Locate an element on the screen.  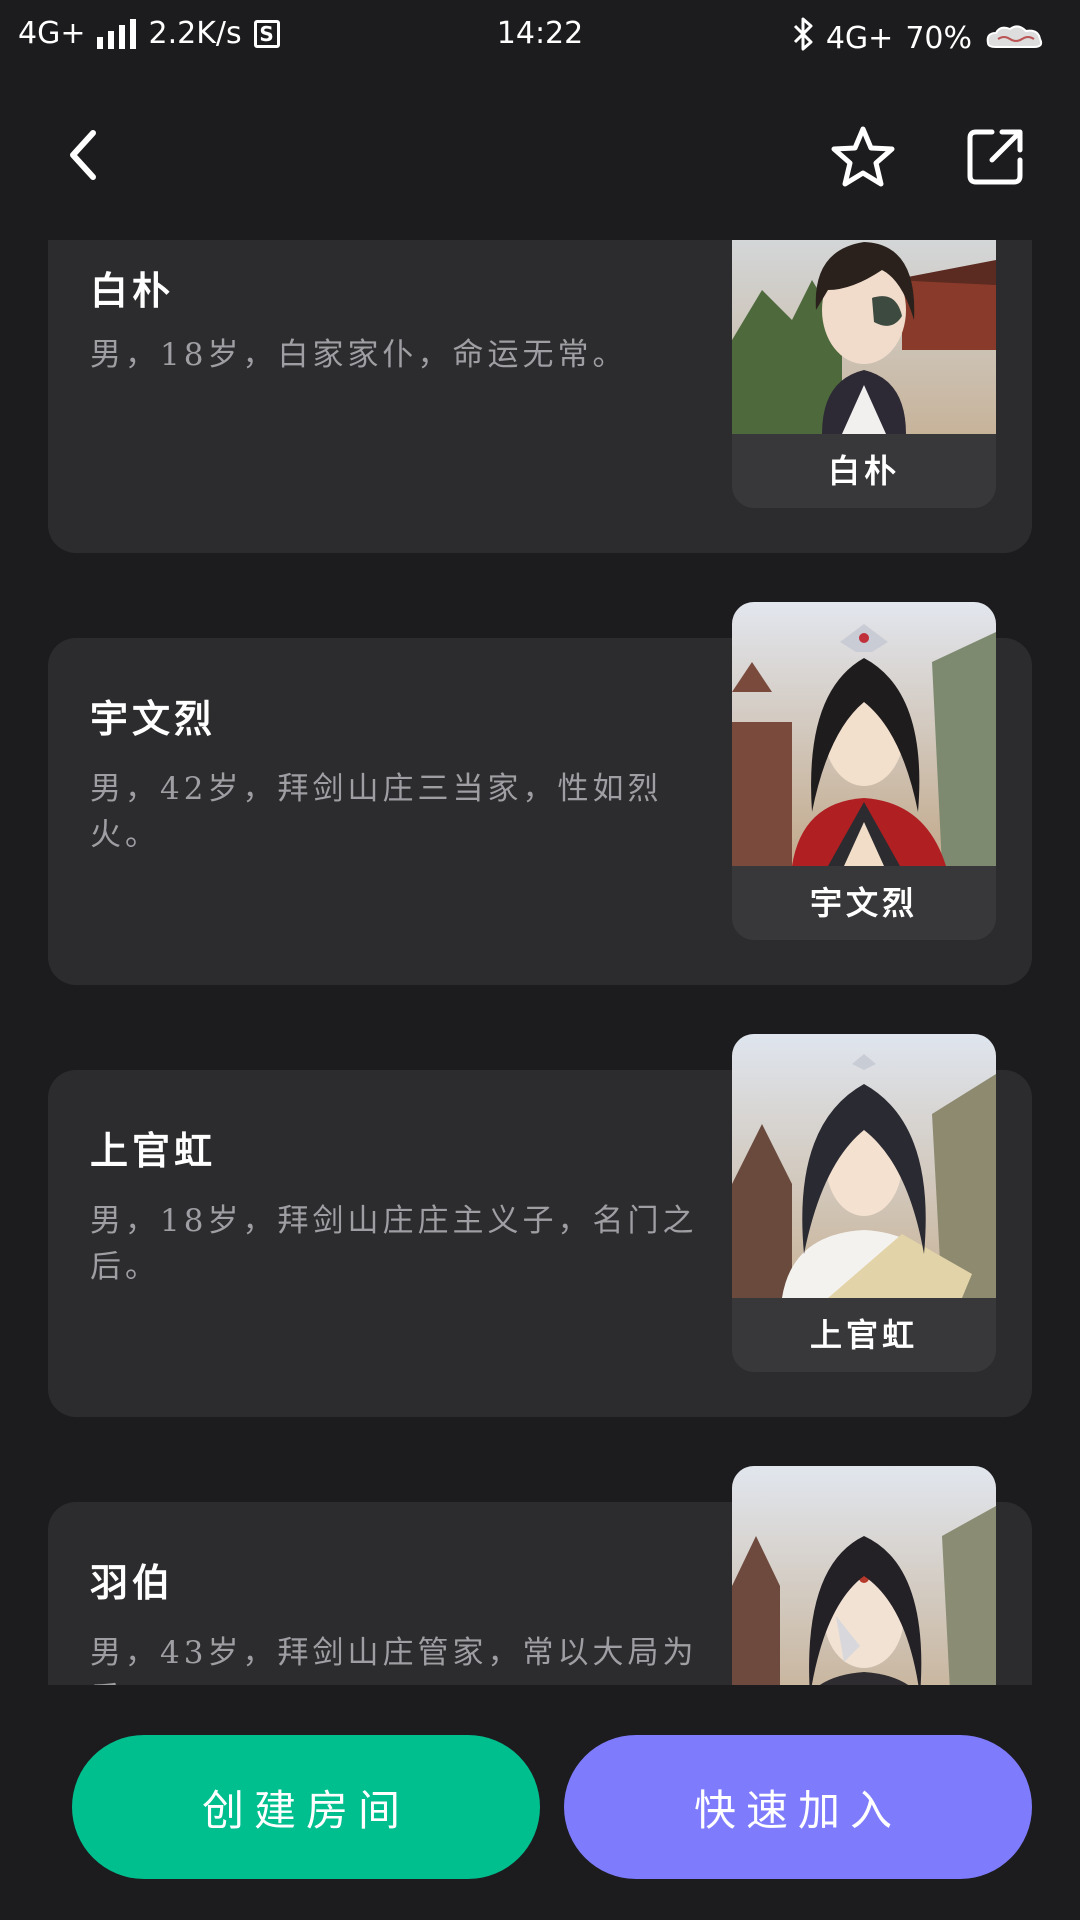
character-portrait: 羽伯 is located at coordinates (864, 1575).